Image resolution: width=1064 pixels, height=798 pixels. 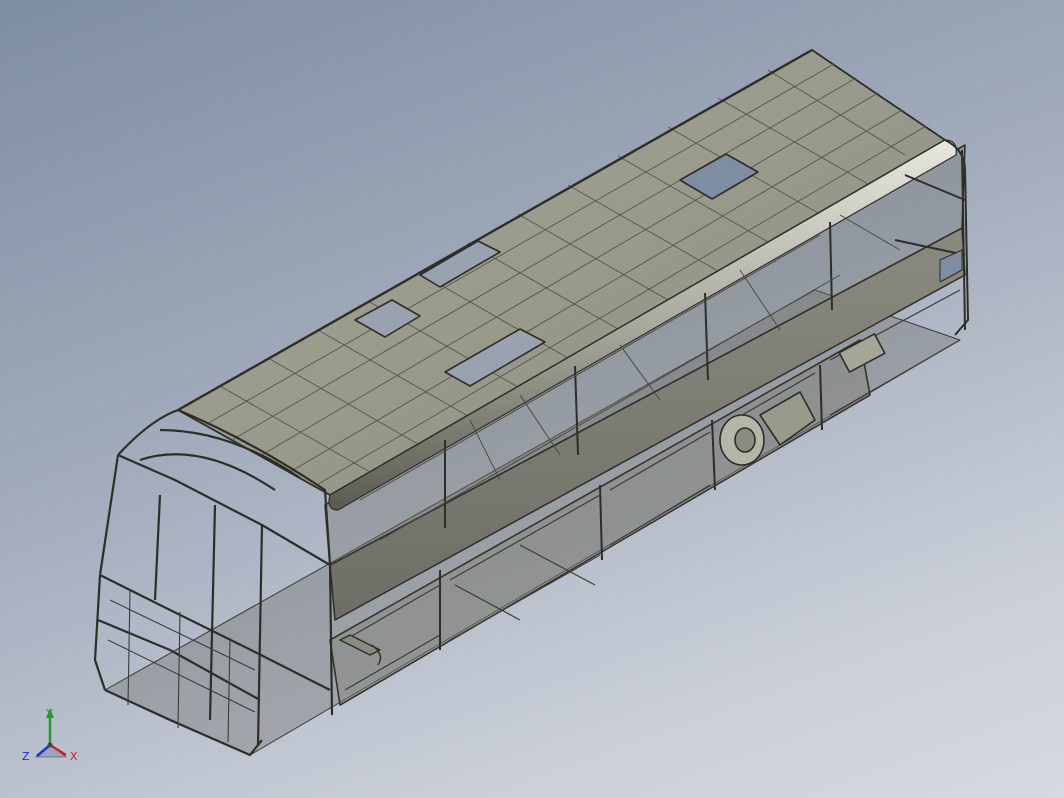 I want to click on x-axis-label: X, so click(x=74, y=756).